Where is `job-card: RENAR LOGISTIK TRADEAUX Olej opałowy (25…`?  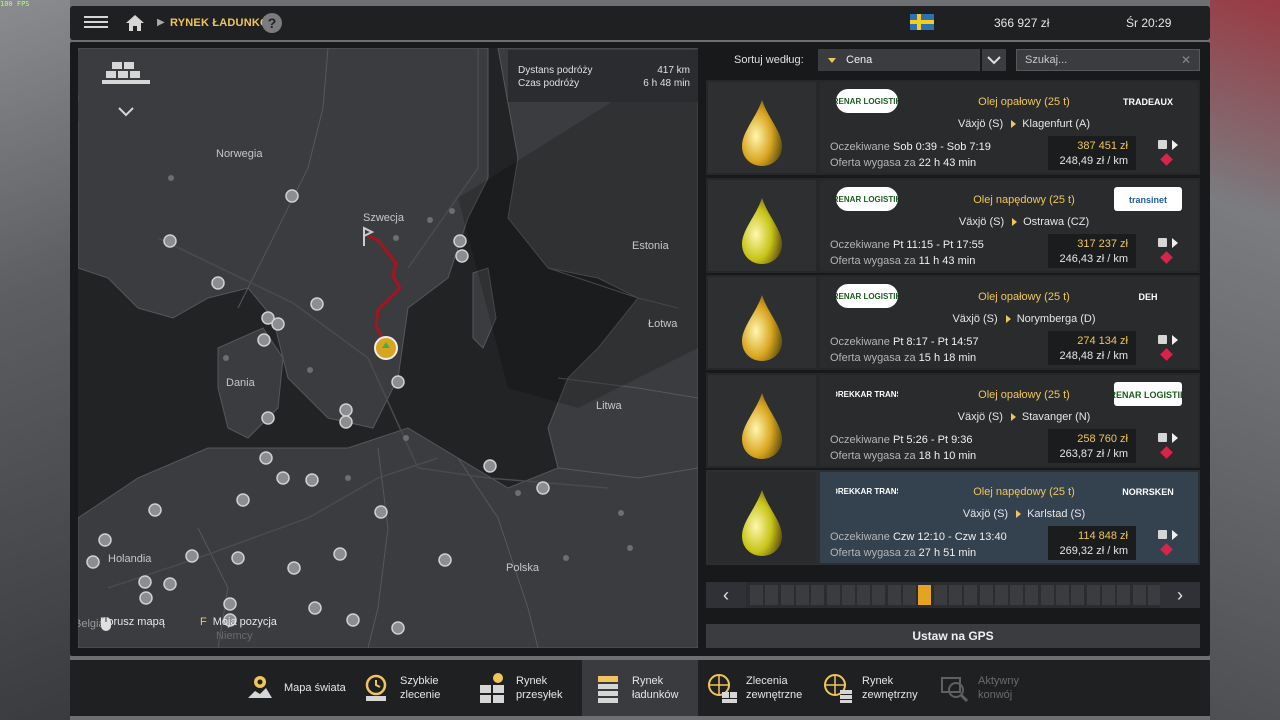 job-card: RENAR LOGISTIK TRADEAUX Olej opałowy (25… is located at coordinates (953, 127).